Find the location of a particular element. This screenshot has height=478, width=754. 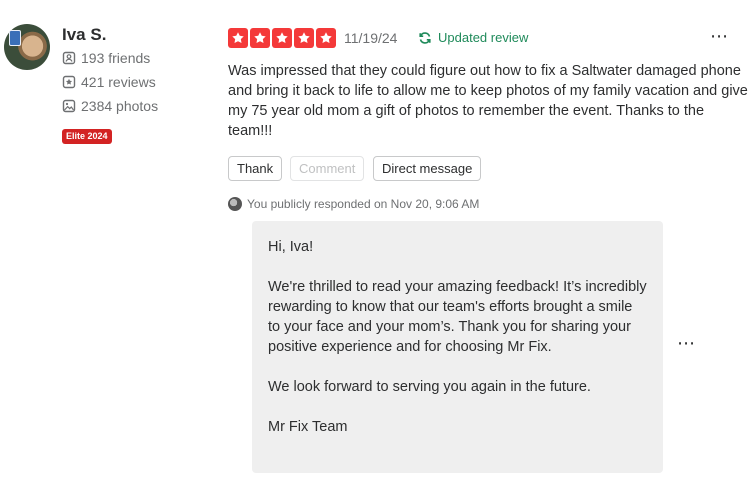

reviews-count: 421 reviews is located at coordinates (109, 82).